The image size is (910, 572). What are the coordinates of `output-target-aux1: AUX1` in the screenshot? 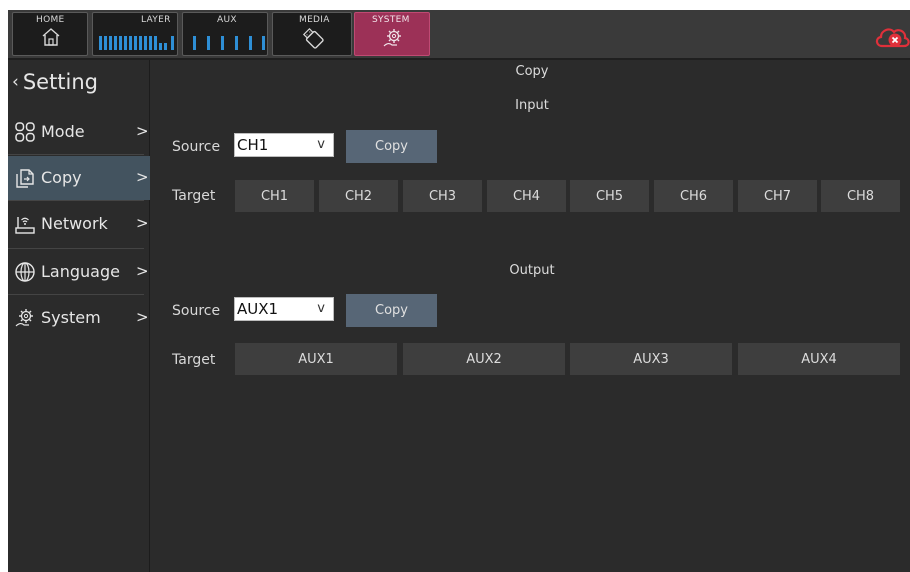 It's located at (316, 359).